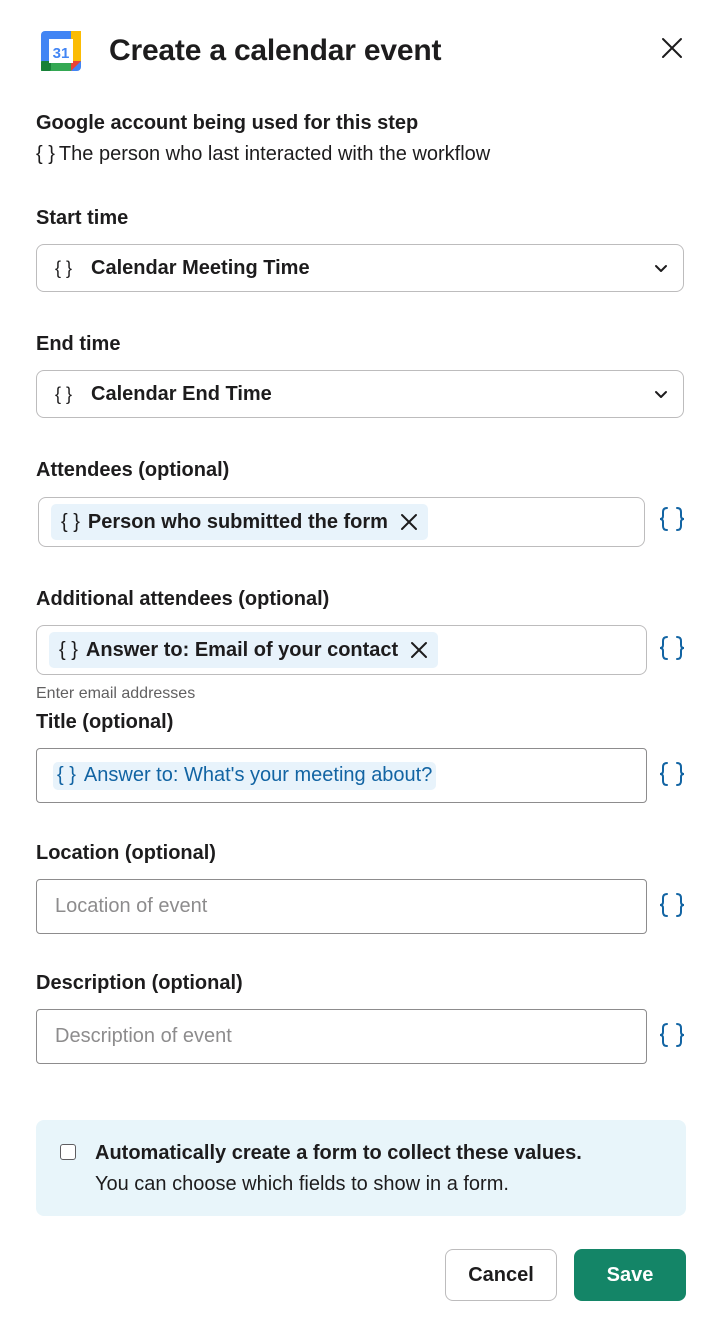 This screenshot has width=720, height=1326. What do you see at coordinates (360, 394) in the screenshot?
I see `end-time-select: { } Calendar End Time` at bounding box center [360, 394].